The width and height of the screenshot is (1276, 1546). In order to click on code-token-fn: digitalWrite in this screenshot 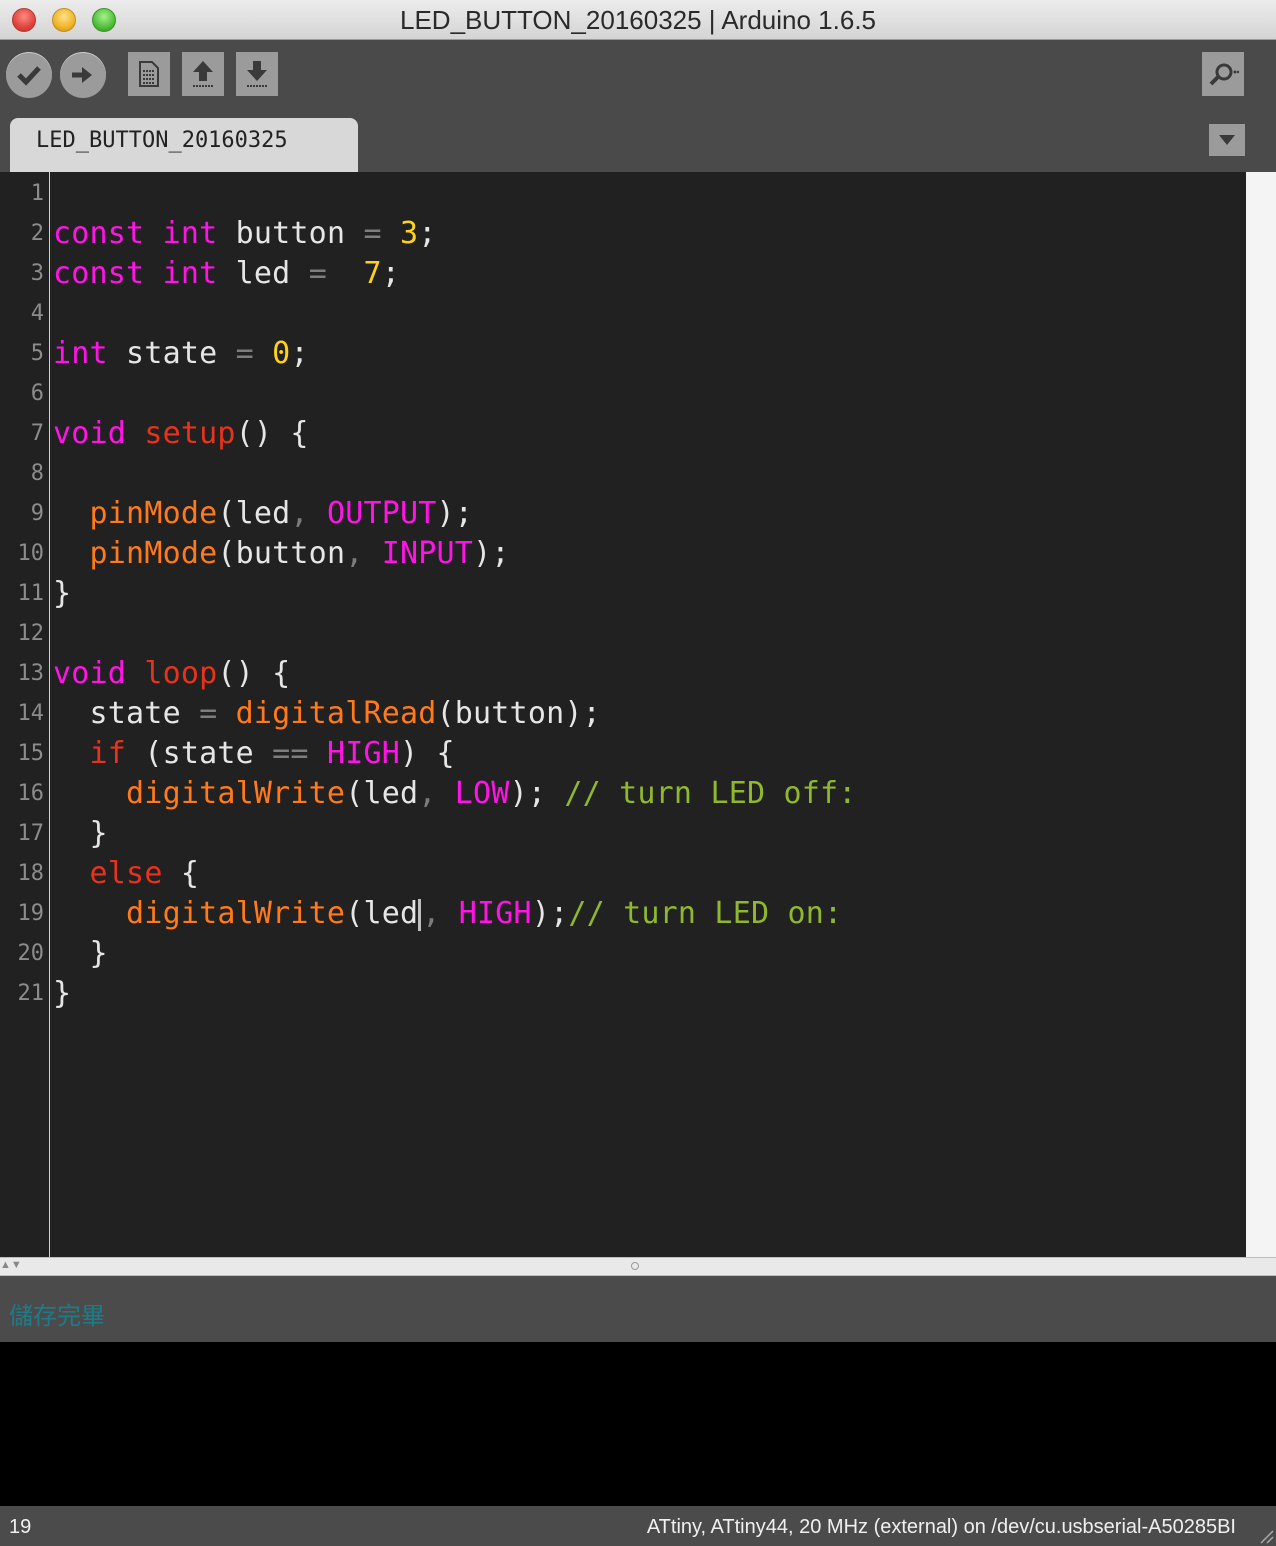, I will do `click(236, 913)`.